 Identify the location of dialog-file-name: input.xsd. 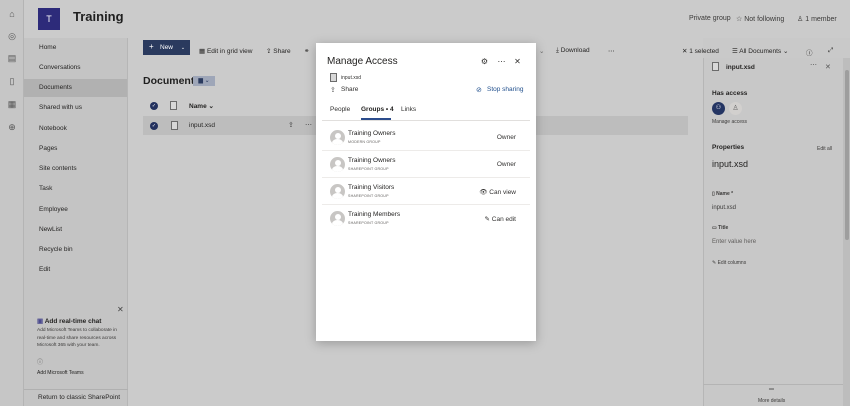
(351, 78).